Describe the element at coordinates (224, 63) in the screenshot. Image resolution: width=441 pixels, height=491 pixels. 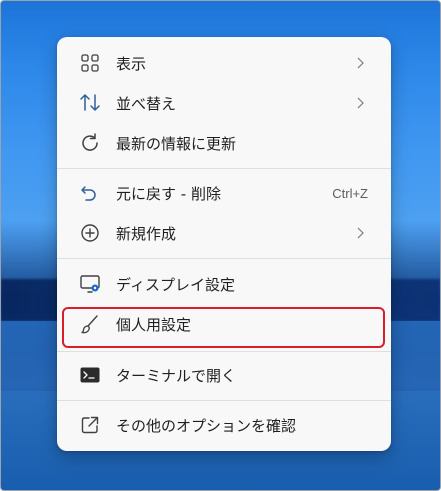
I see `menu-item-view: 表示` at that location.